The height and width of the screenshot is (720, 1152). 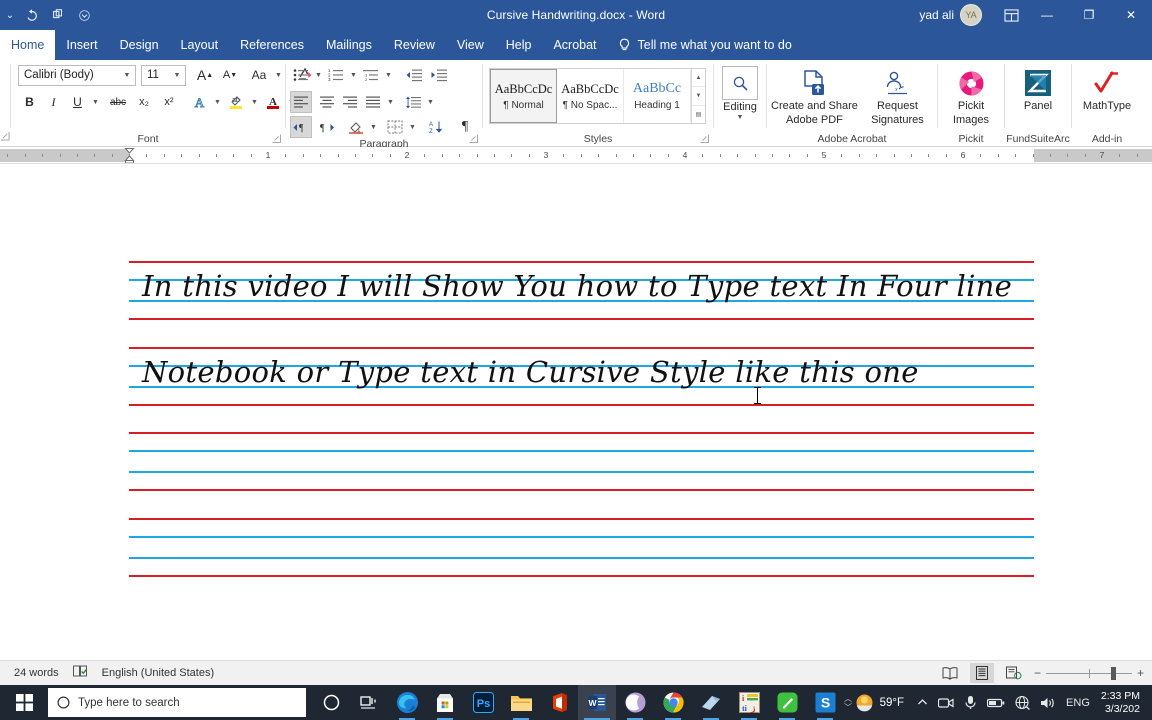 What do you see at coordinates (350, 102) in the screenshot?
I see `align-right-button` at bounding box center [350, 102].